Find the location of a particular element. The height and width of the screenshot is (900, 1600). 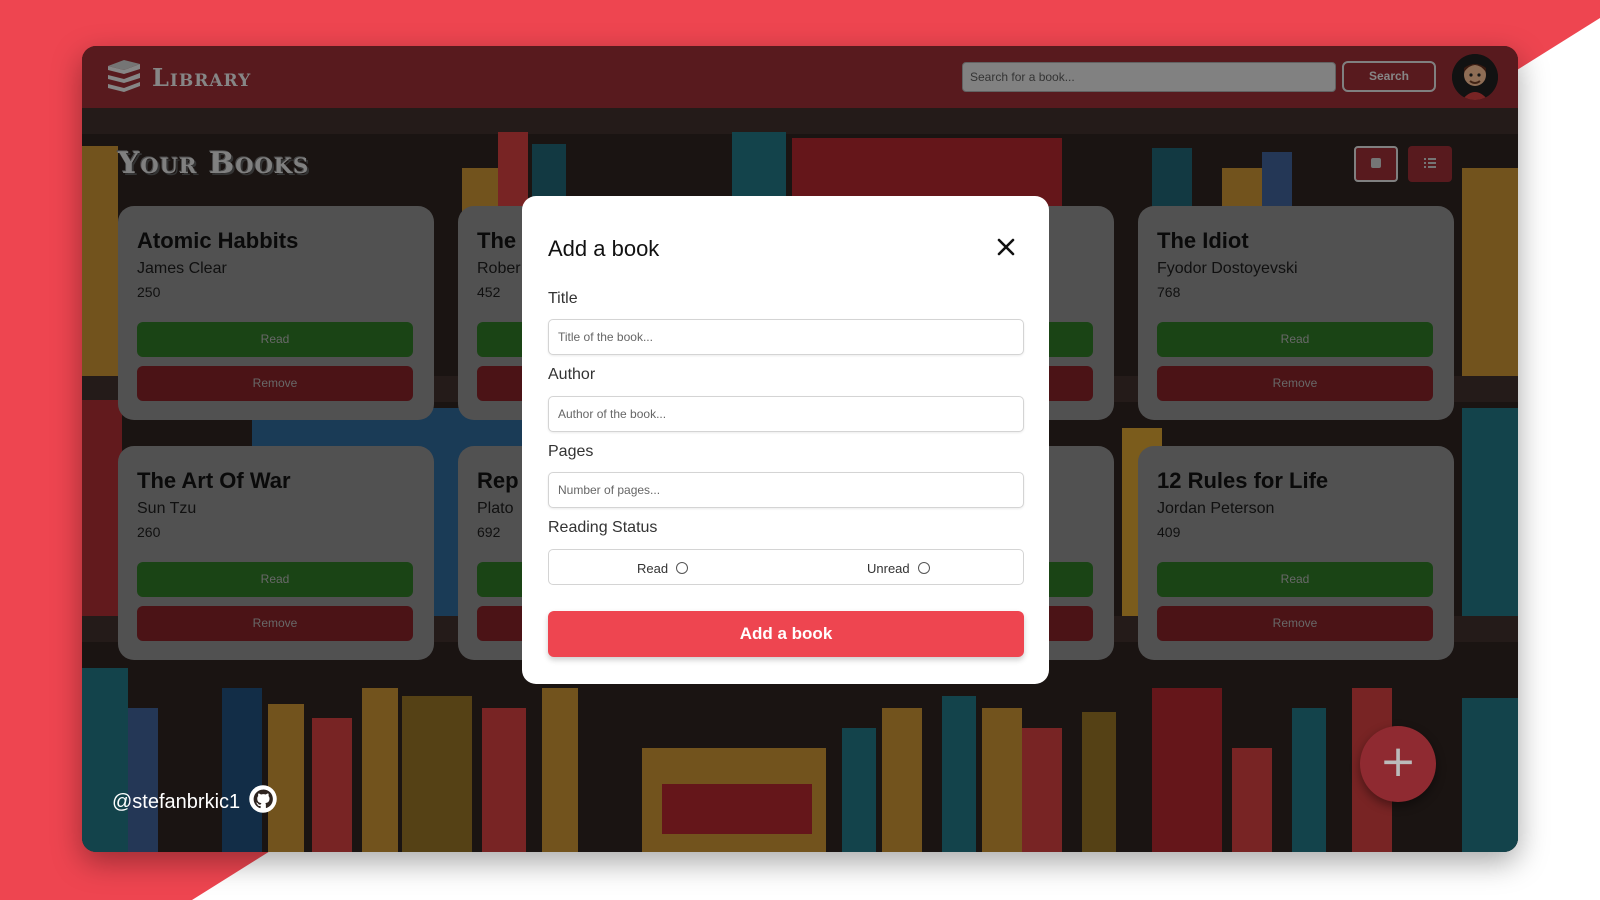

radio-unread-label: Unread is located at coordinates (888, 568).